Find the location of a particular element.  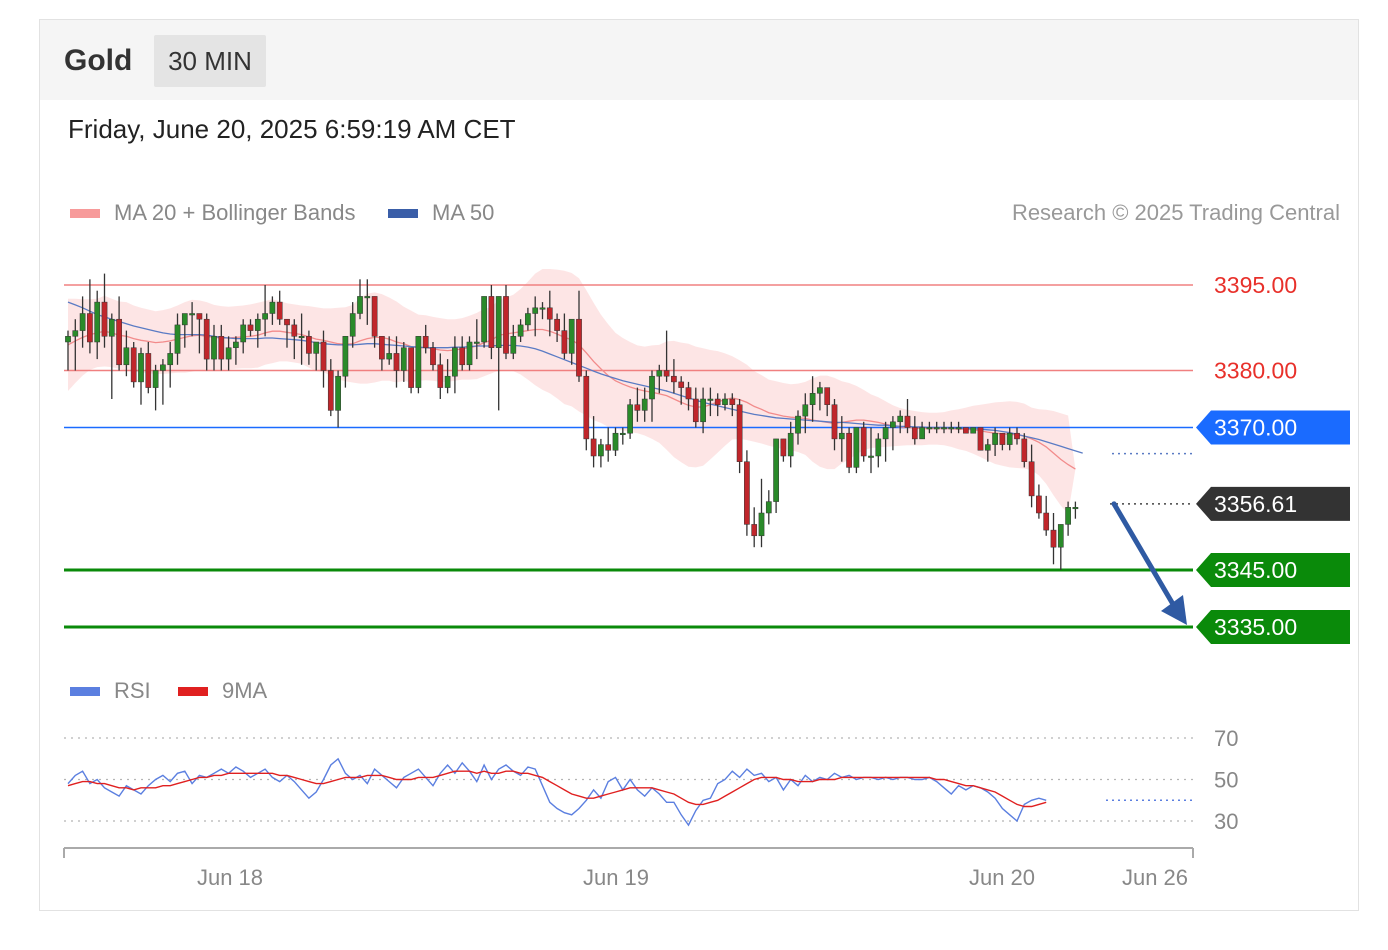

price-label-3370.00: 3370.00 is located at coordinates (1255, 428).